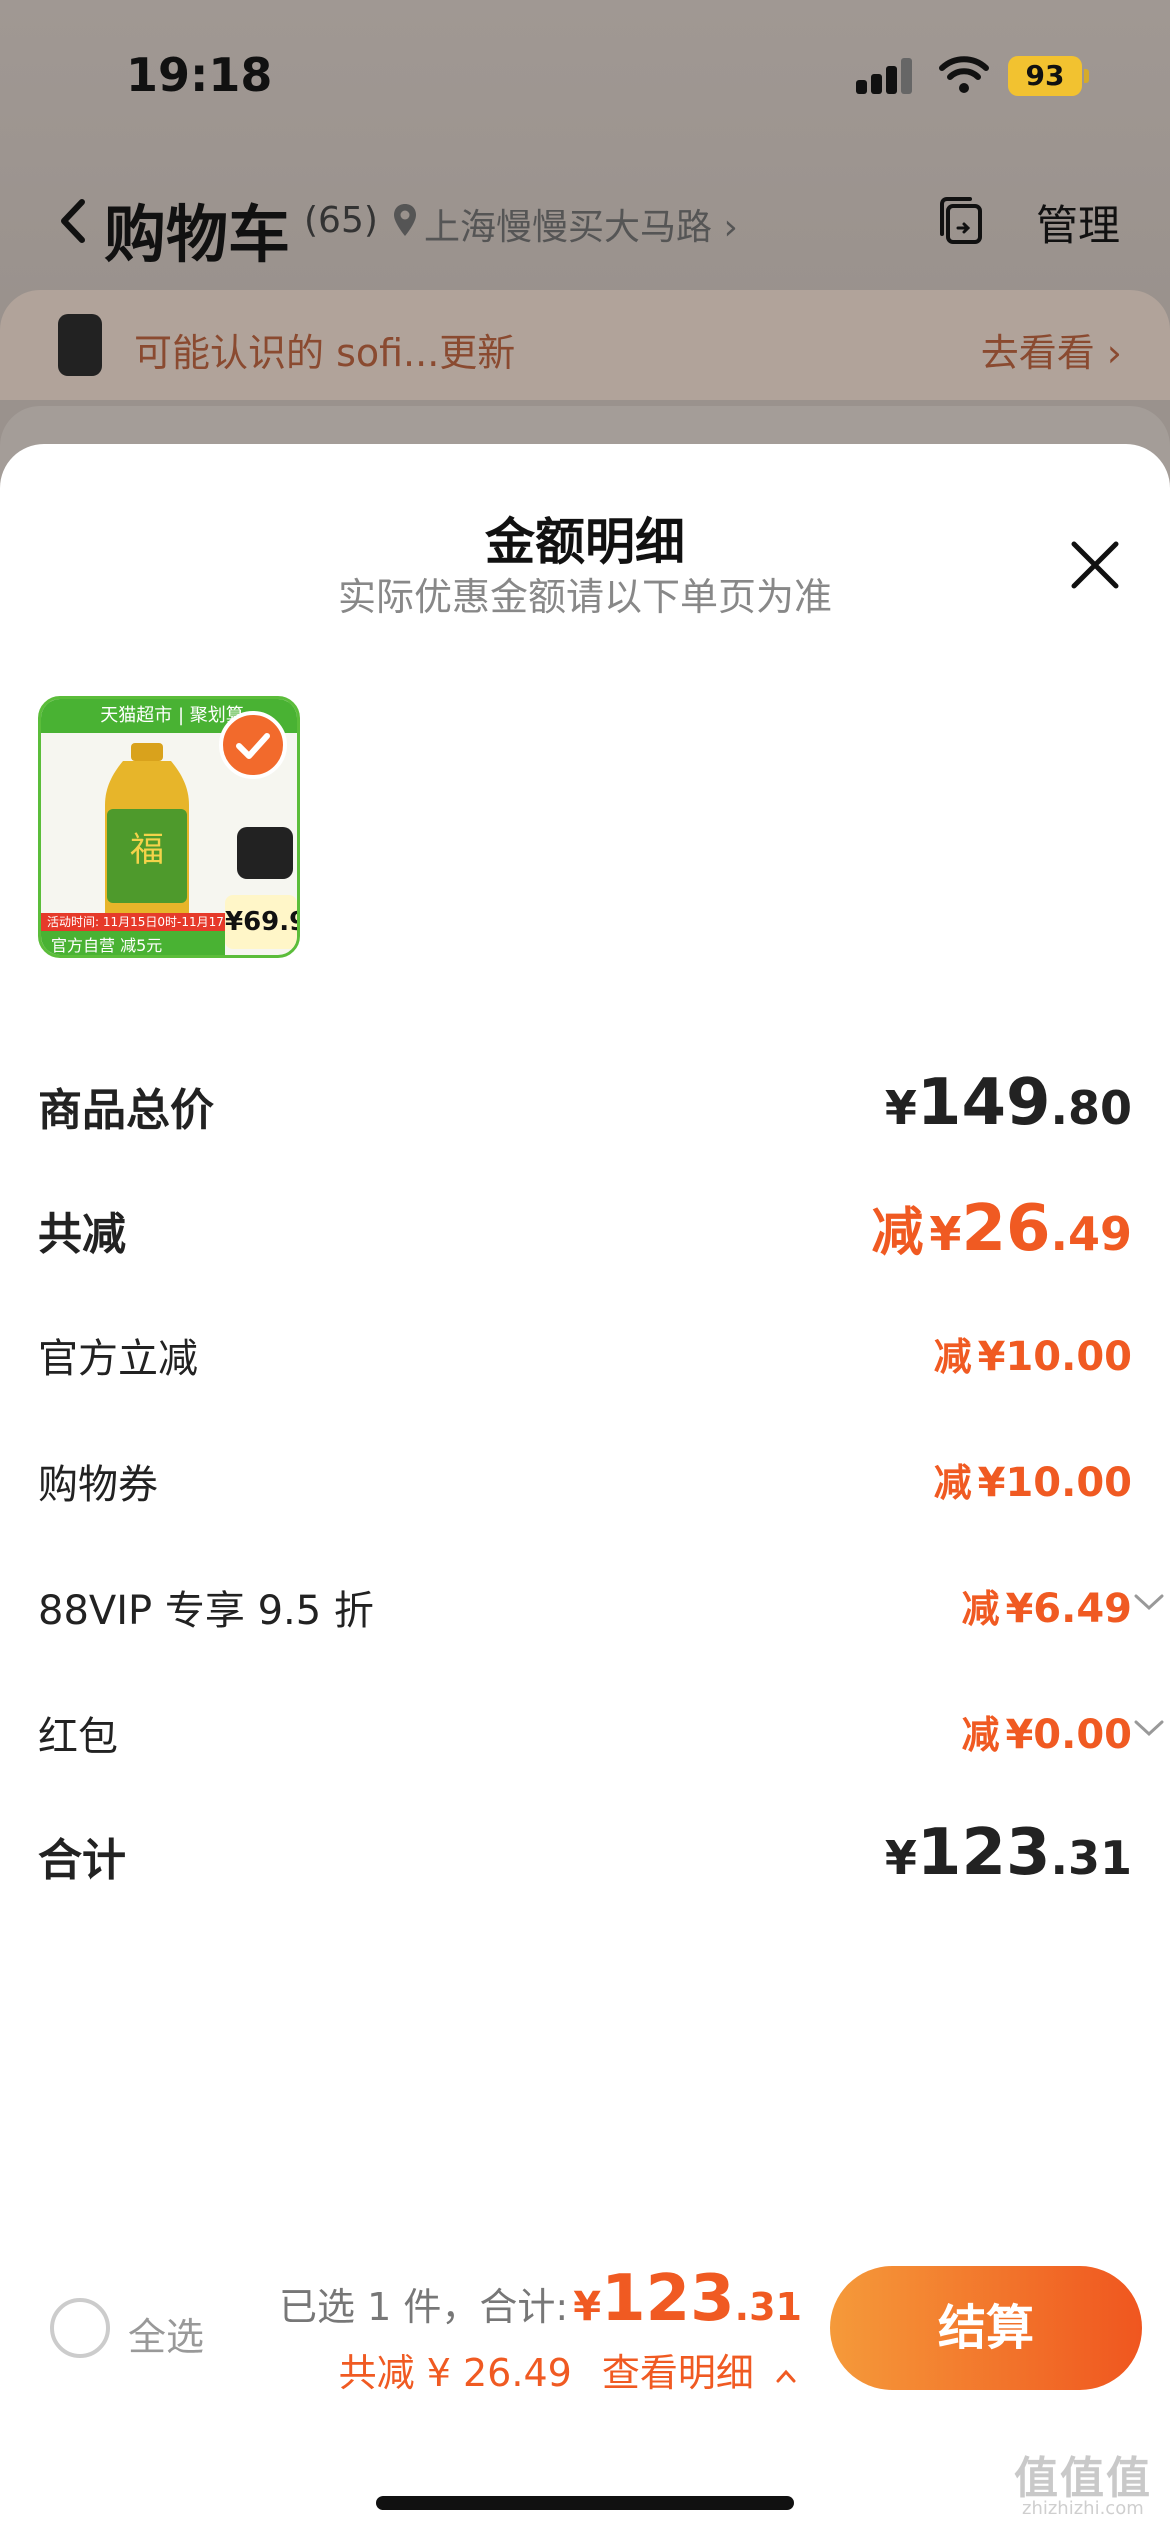 This screenshot has width=1170, height=2532. I want to click on summary-total: 已选 1 件，合计: ¥123.31, so click(540, 2299).